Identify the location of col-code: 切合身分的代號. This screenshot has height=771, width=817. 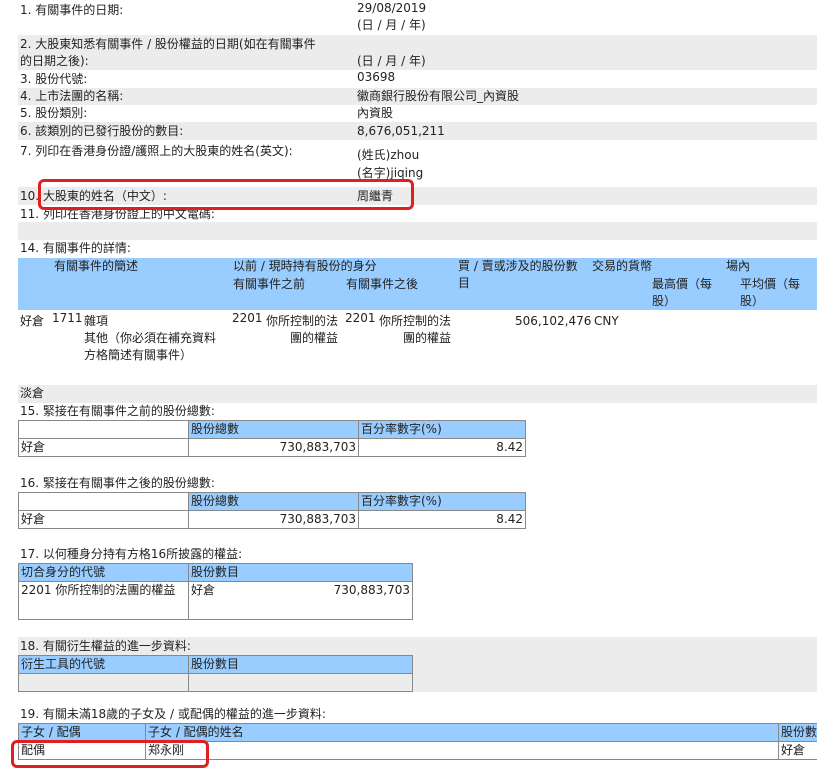
(103, 572).